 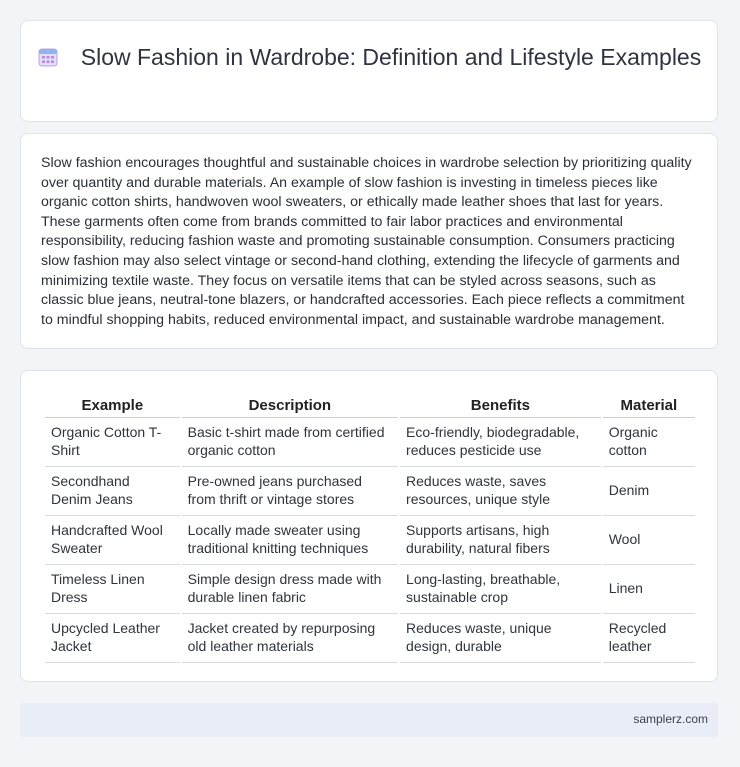 What do you see at coordinates (648, 491) in the screenshot?
I see `cell-material: Denim` at bounding box center [648, 491].